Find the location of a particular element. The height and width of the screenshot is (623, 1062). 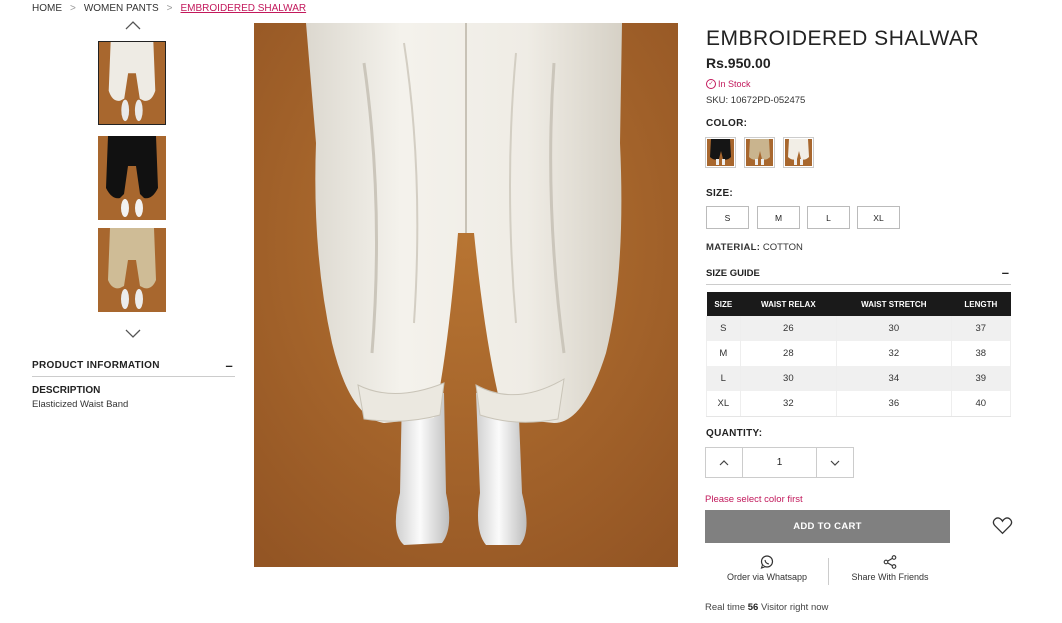

table-cell: M is located at coordinates (723, 353).